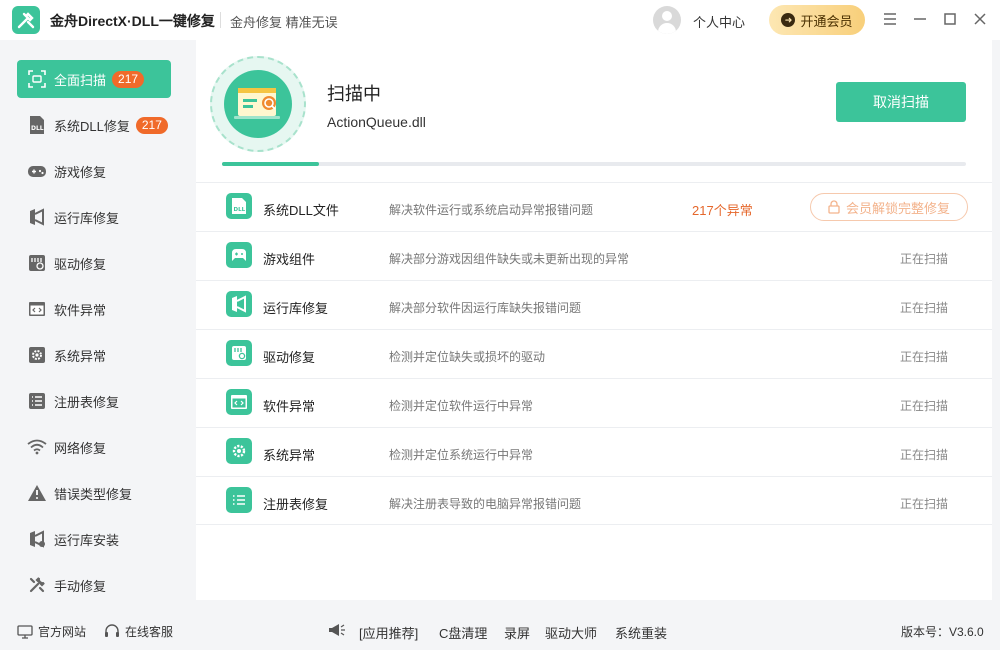 The height and width of the screenshot is (650, 1000). What do you see at coordinates (950, 19) in the screenshot?
I see `maximize-icon` at bounding box center [950, 19].